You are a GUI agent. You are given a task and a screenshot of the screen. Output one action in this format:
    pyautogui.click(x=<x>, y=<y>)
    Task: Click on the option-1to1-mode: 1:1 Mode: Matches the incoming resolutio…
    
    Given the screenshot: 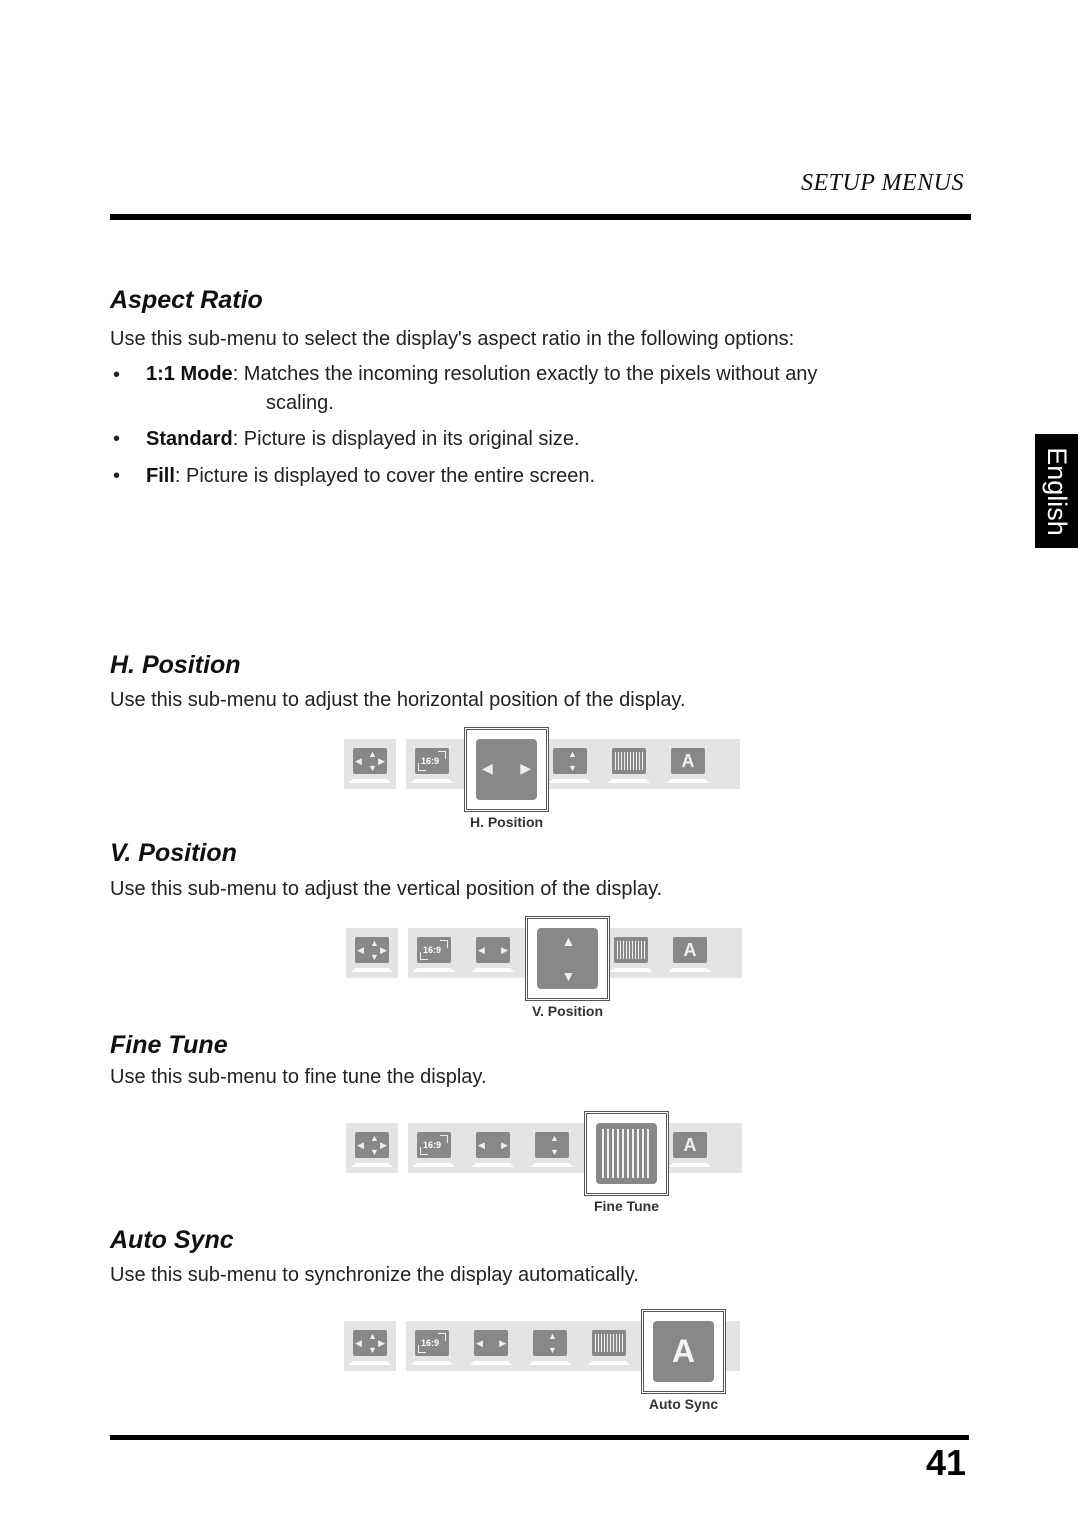 What is the action you would take?
    pyautogui.click(x=561, y=389)
    